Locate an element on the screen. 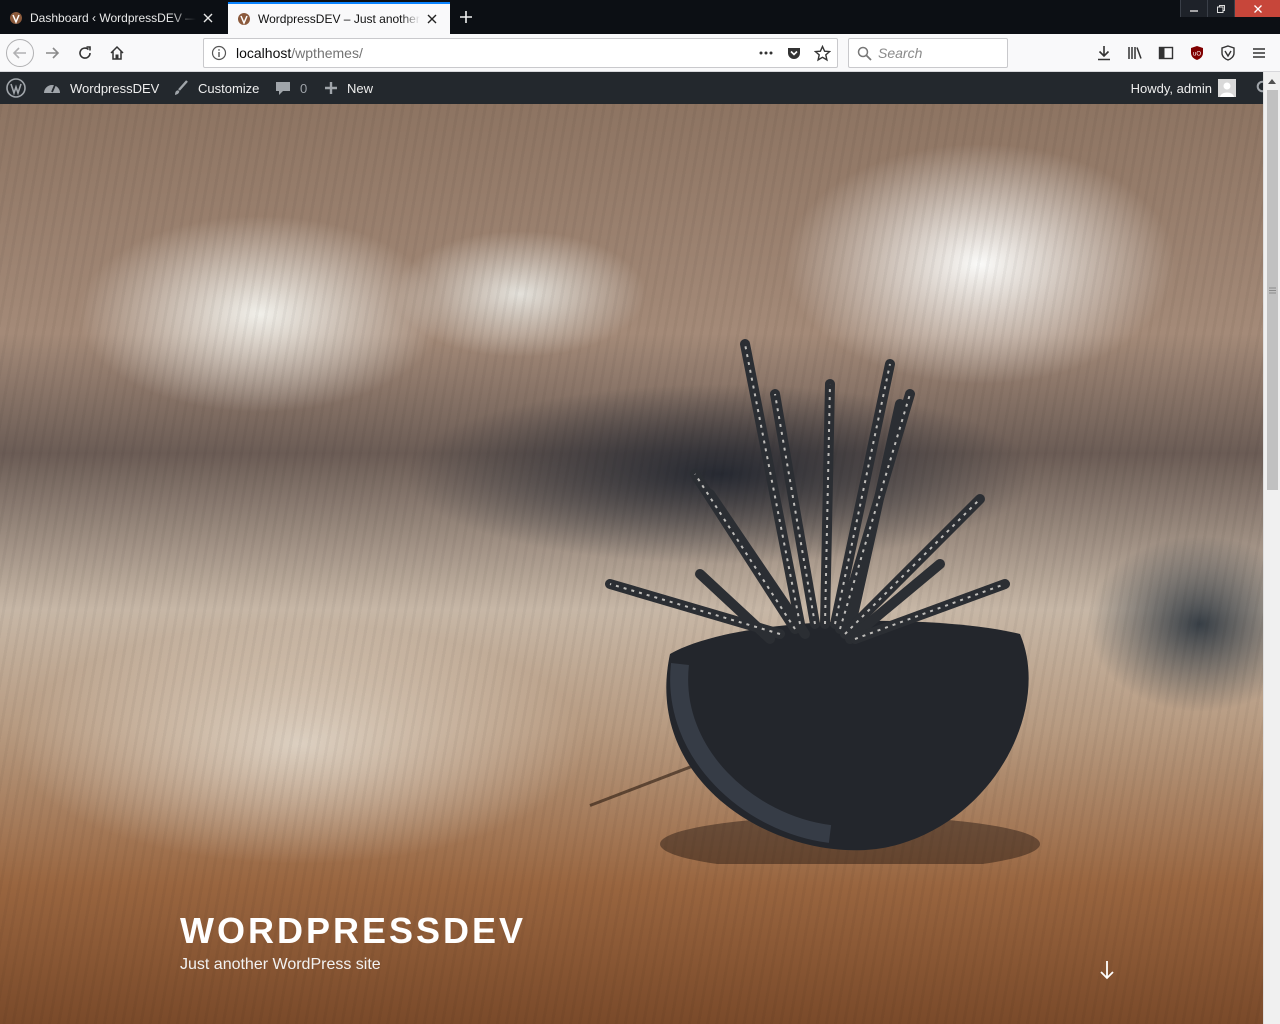 Image resolution: width=1280 pixels, height=1024 pixels. customize-label: Customize is located at coordinates (229, 88).